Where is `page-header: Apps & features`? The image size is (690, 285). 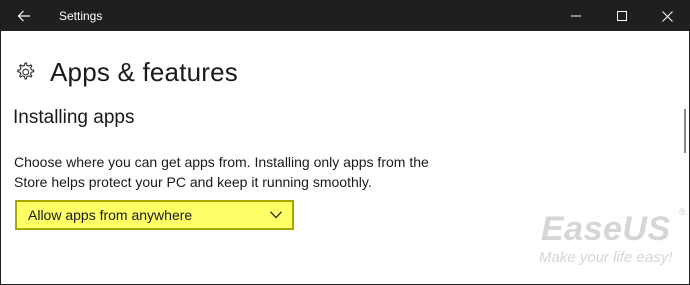 page-header: Apps & features is located at coordinates (126, 72).